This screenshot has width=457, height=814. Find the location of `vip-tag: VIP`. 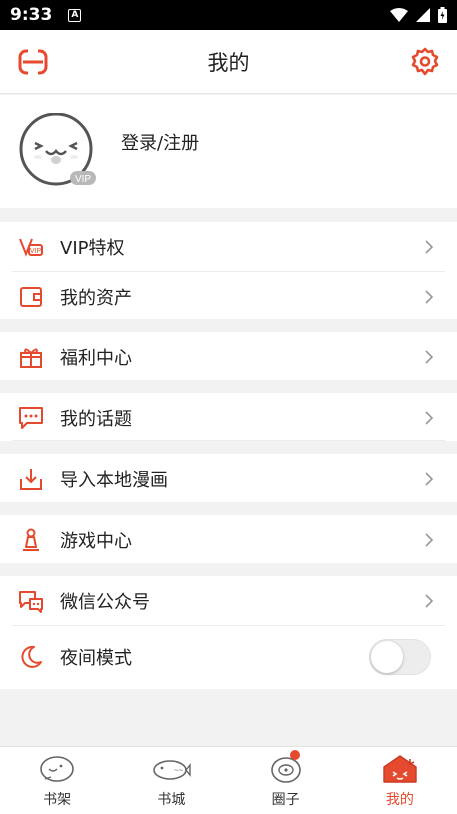

vip-tag: VIP is located at coordinates (83, 179).